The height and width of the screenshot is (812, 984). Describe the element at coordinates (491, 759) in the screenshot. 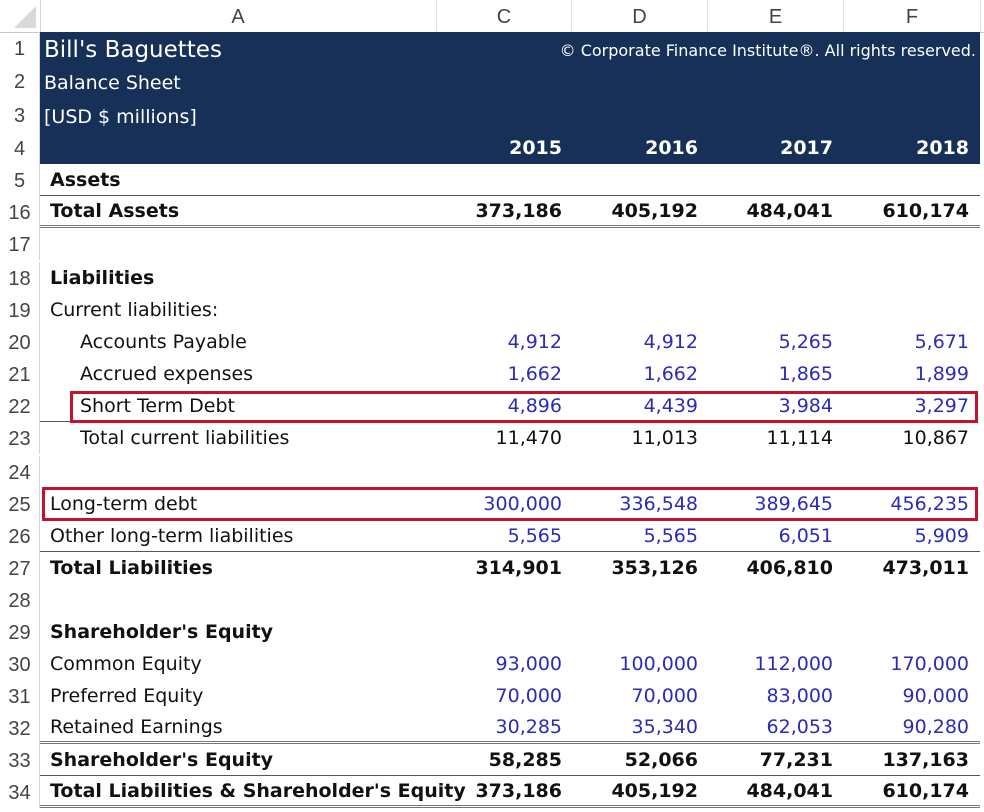

I see `value-cell-2015: 58,285` at that location.